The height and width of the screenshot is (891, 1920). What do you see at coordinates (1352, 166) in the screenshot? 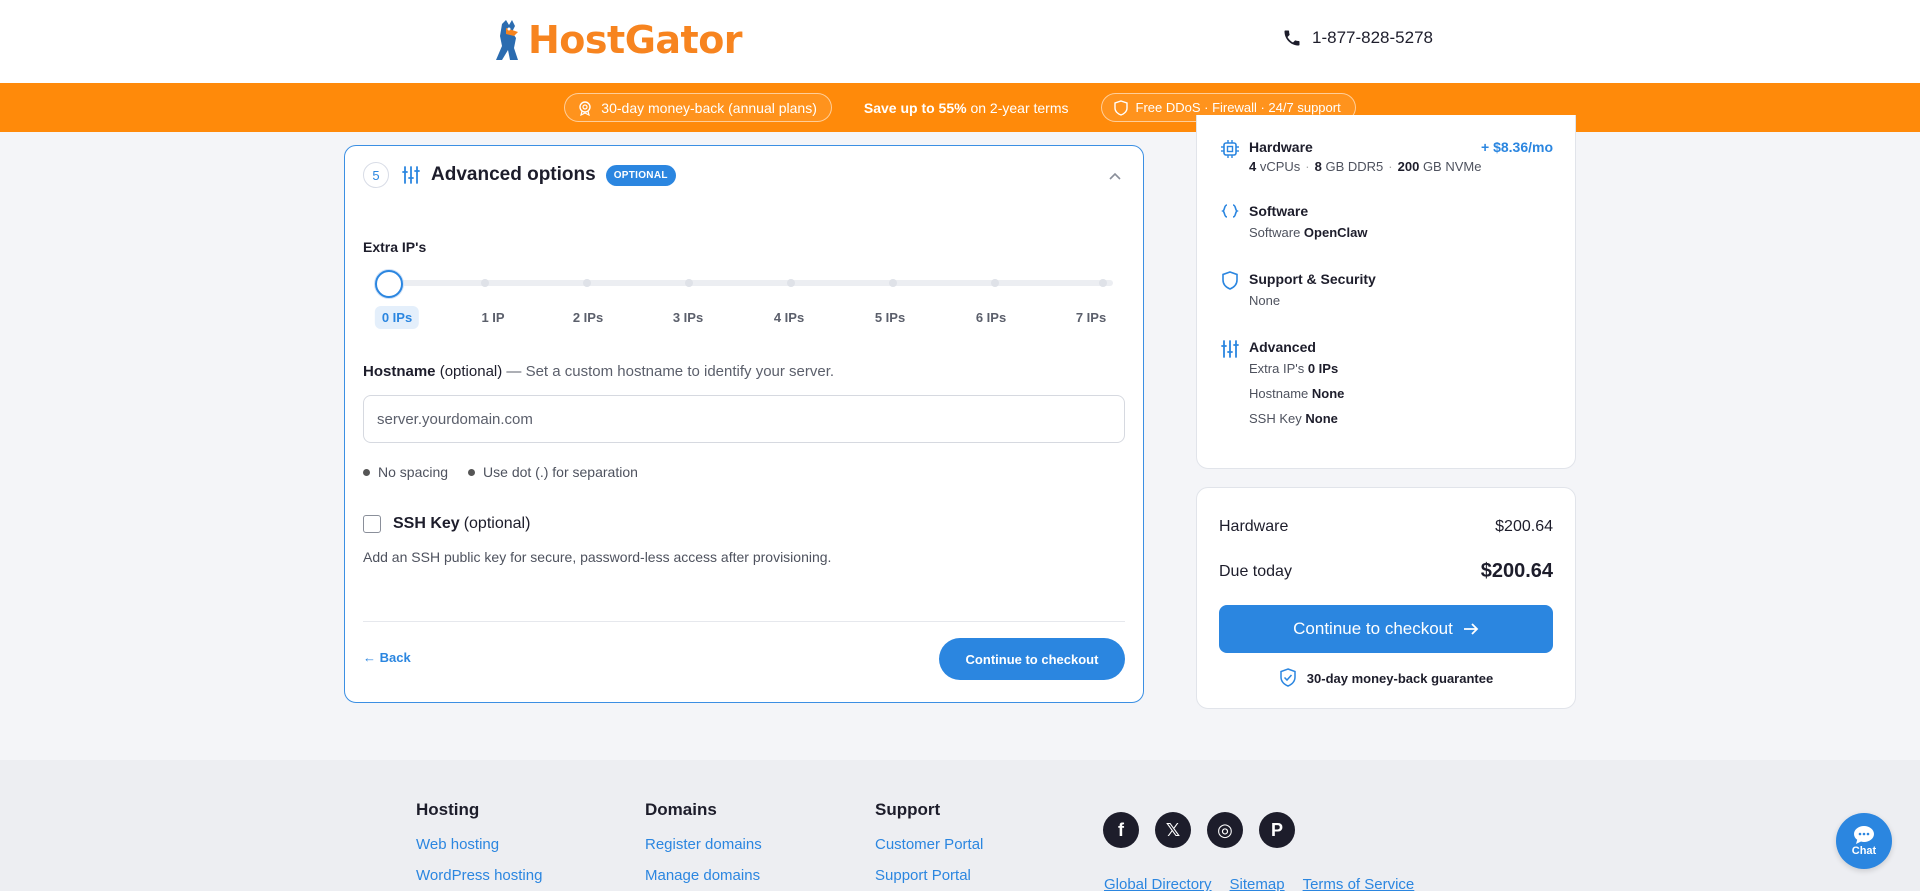
I see `ram-unit: GB DDR5` at bounding box center [1352, 166].